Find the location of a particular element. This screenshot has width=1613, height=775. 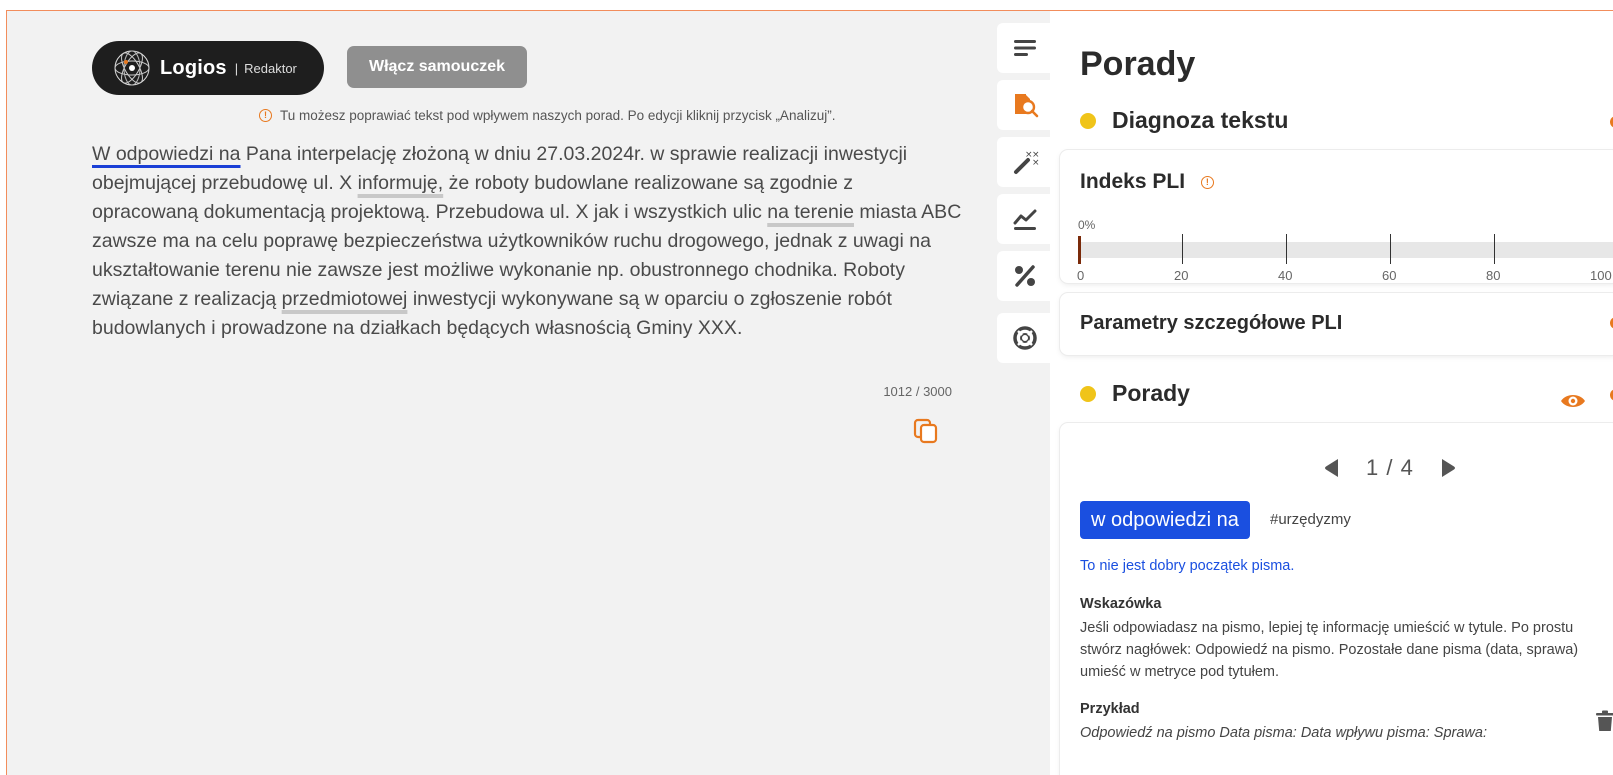

pli-tick-label: 80 is located at coordinates (1493, 275).